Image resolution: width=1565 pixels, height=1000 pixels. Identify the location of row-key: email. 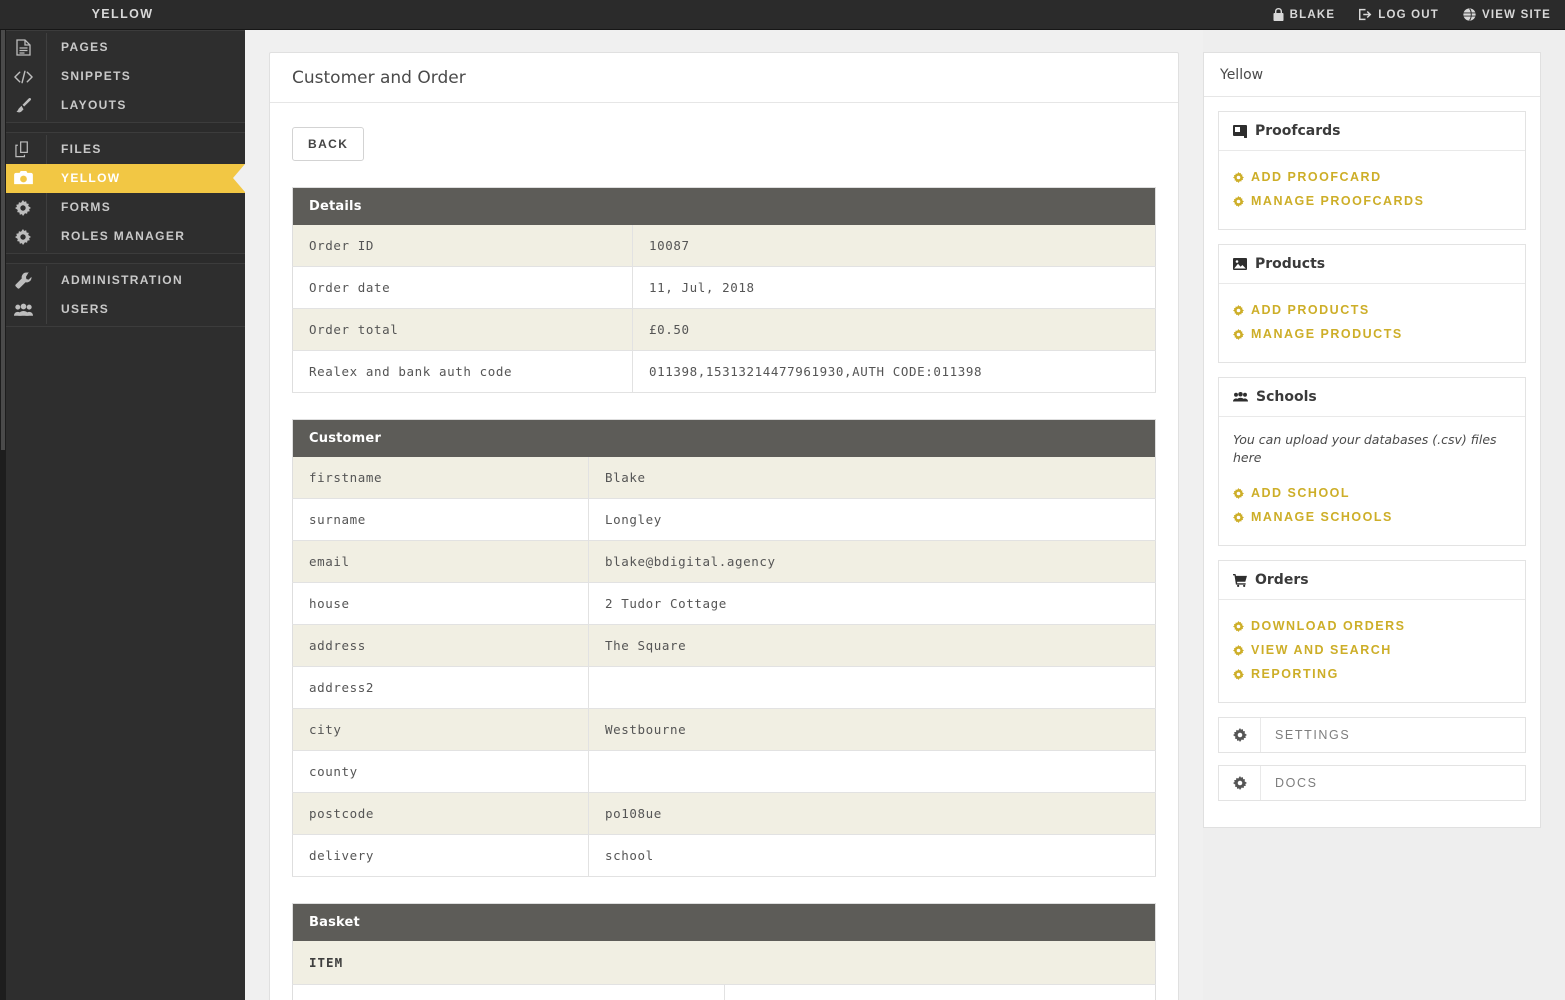
(440, 561).